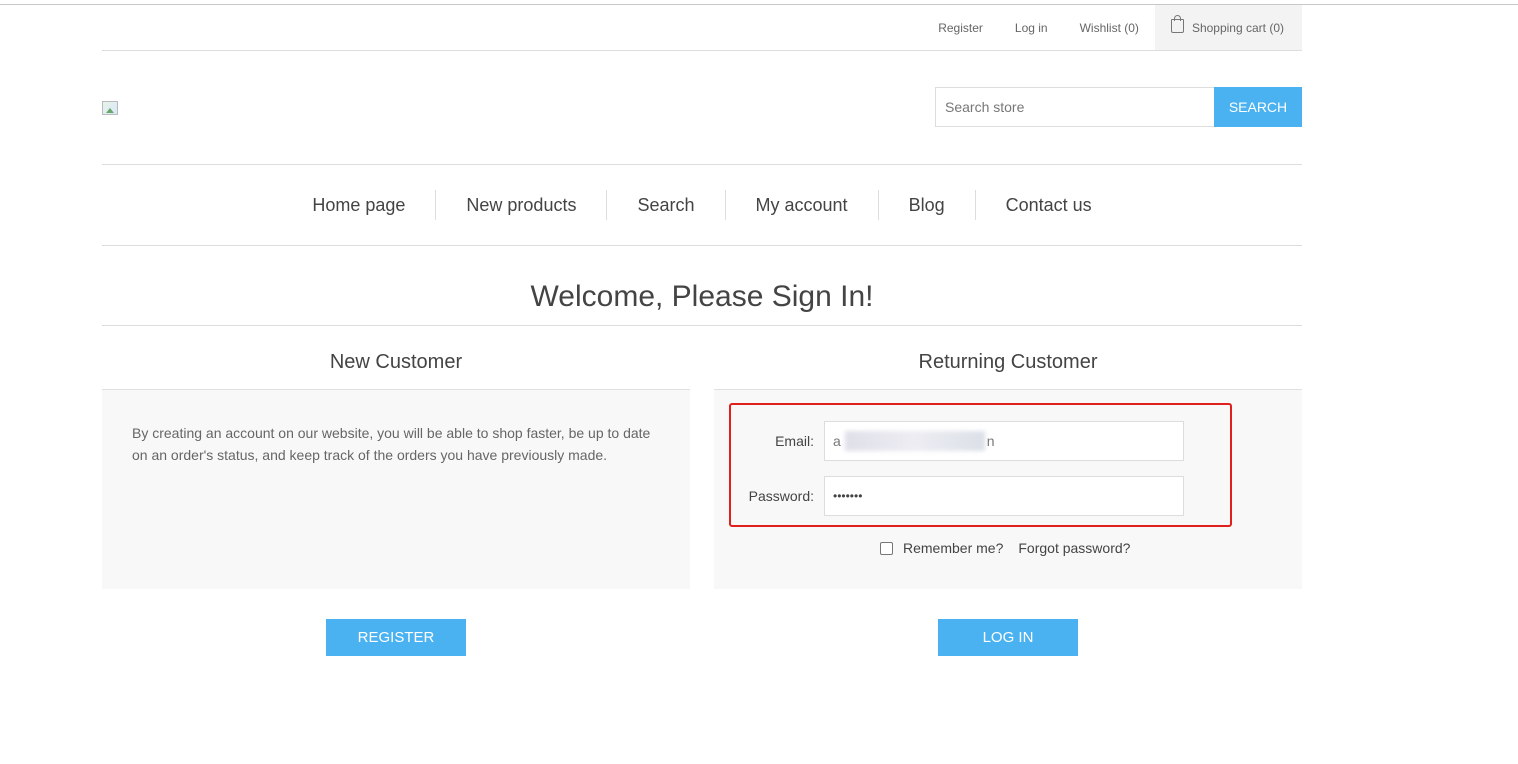 The image size is (1518, 764). I want to click on remember-me-checkbox, so click(886, 548).